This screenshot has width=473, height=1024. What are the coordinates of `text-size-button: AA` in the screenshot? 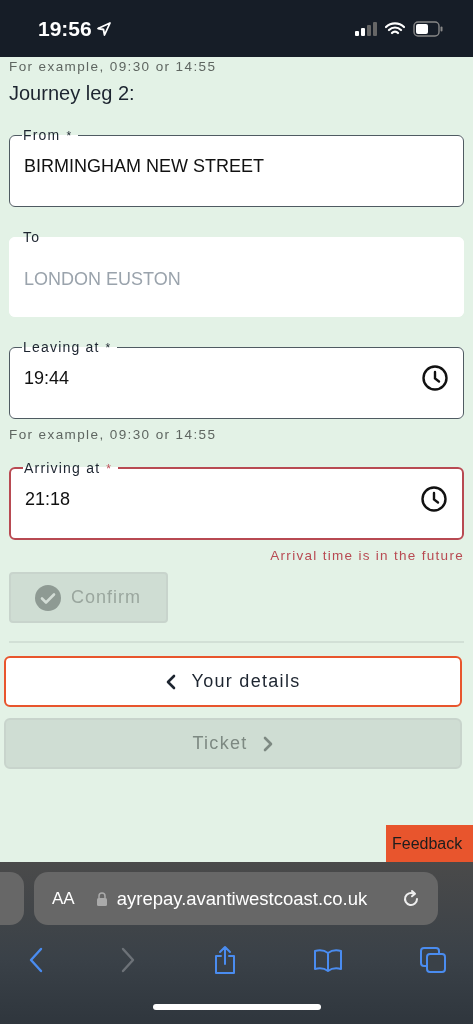 It's located at (63, 898).